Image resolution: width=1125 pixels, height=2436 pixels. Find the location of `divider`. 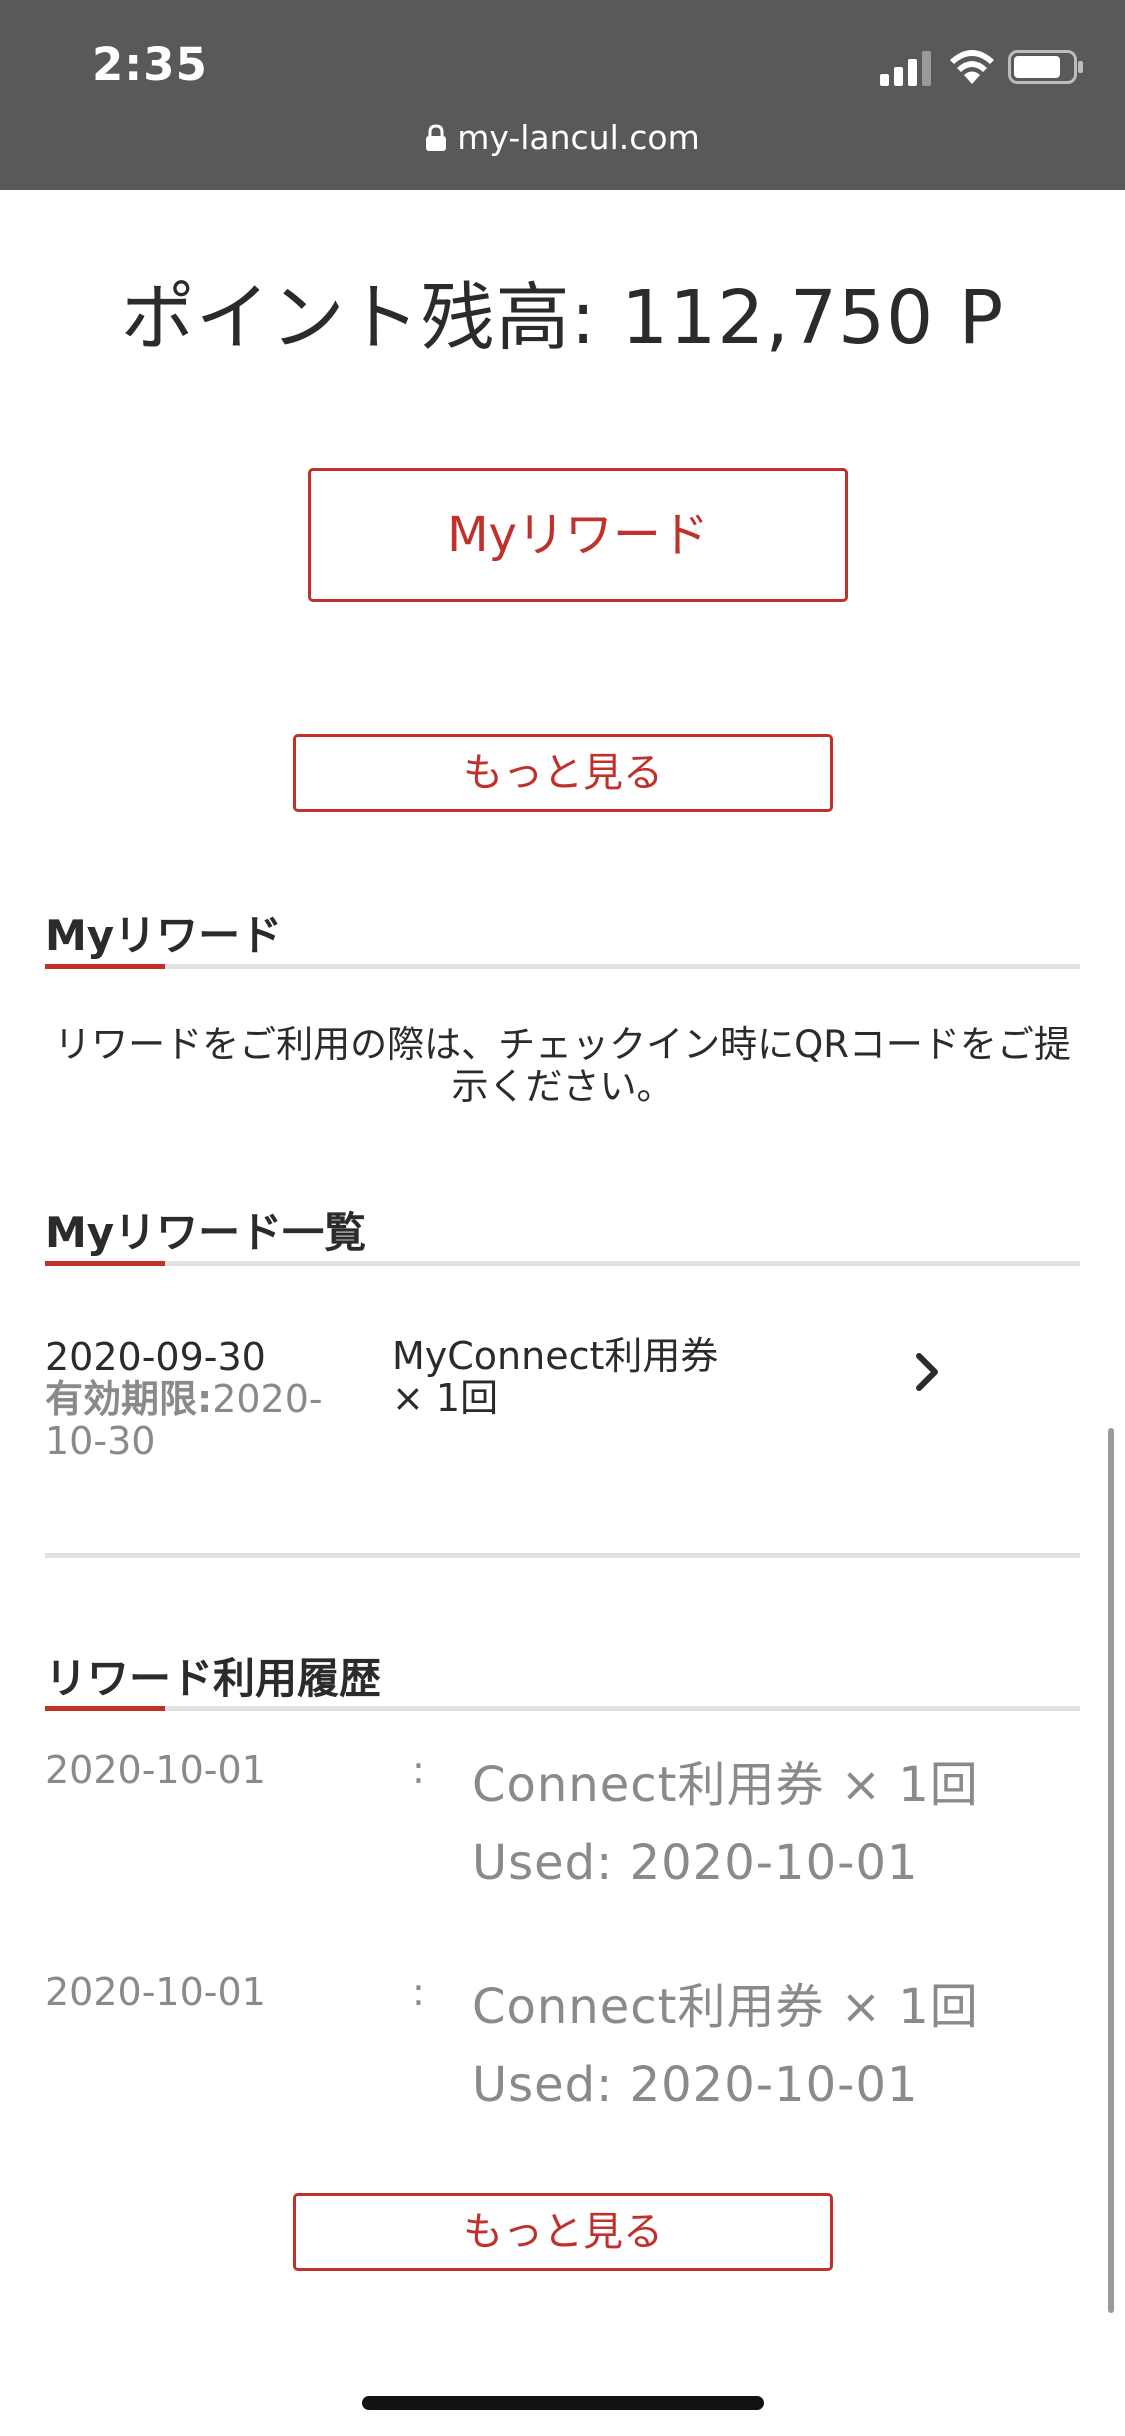

divider is located at coordinates (562, 1555).